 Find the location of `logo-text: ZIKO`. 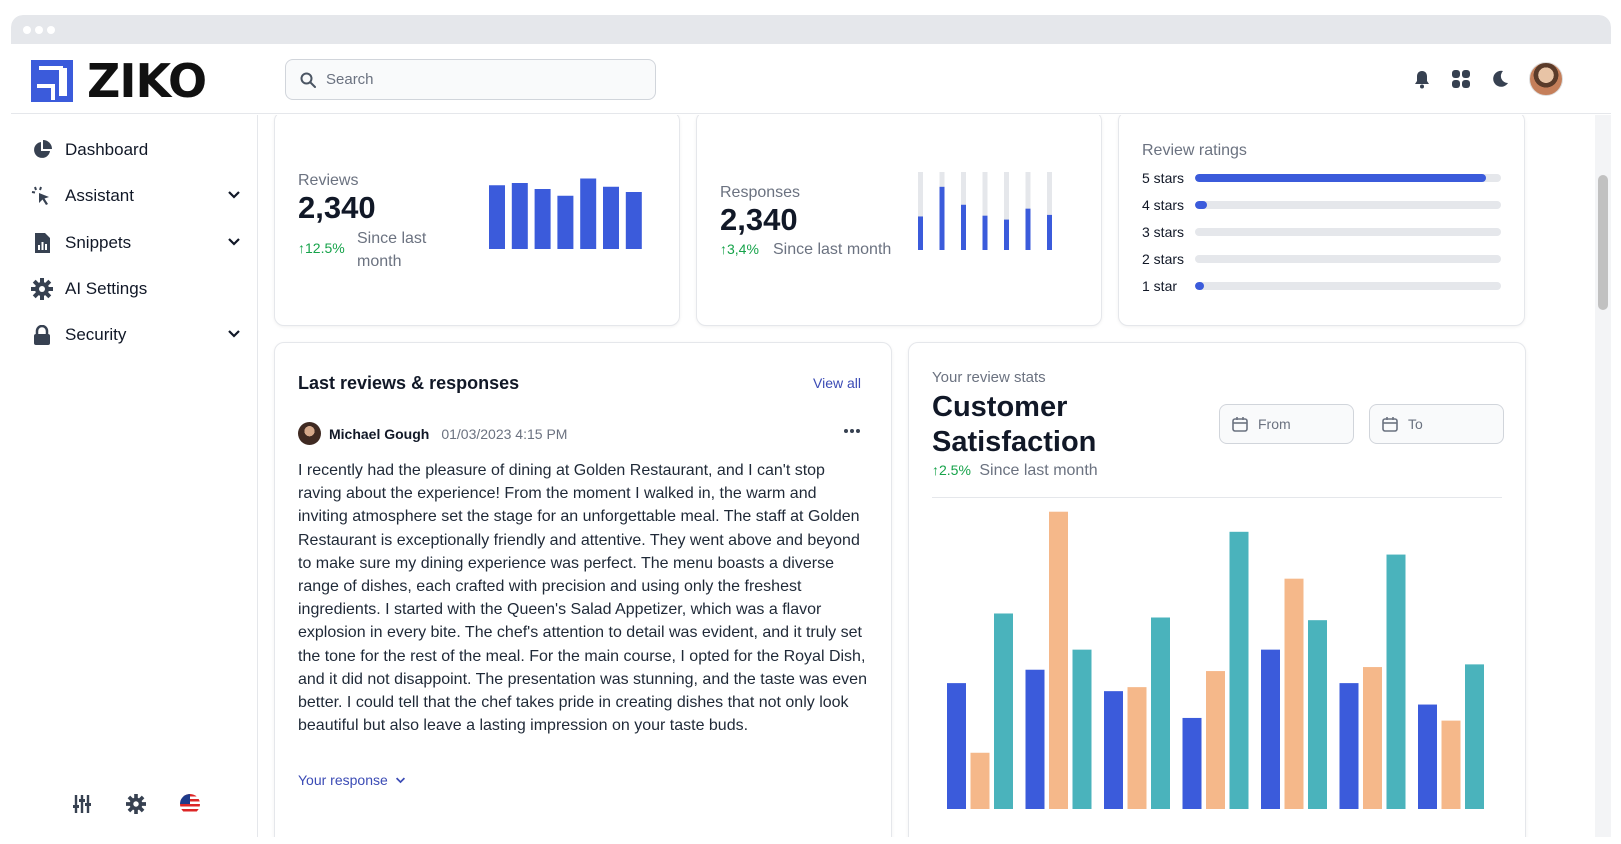

logo-text: ZIKO is located at coordinates (147, 81).